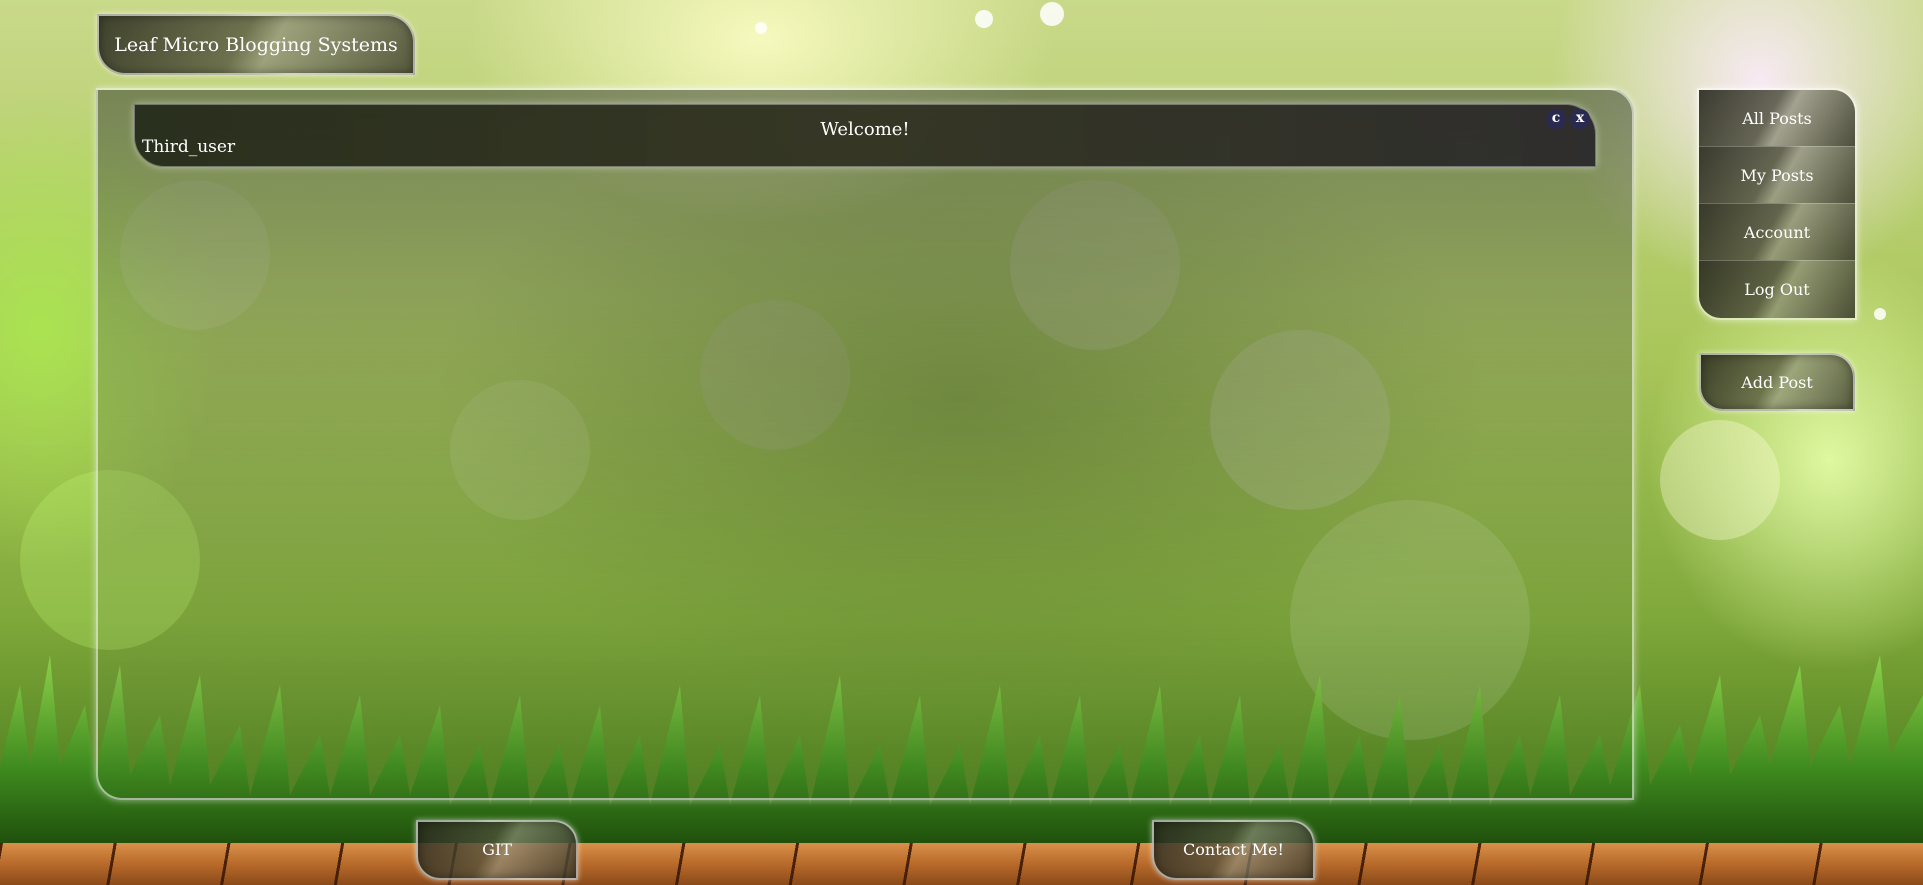  Describe the element at coordinates (497, 850) in the screenshot. I see `git-button: GIT` at that location.